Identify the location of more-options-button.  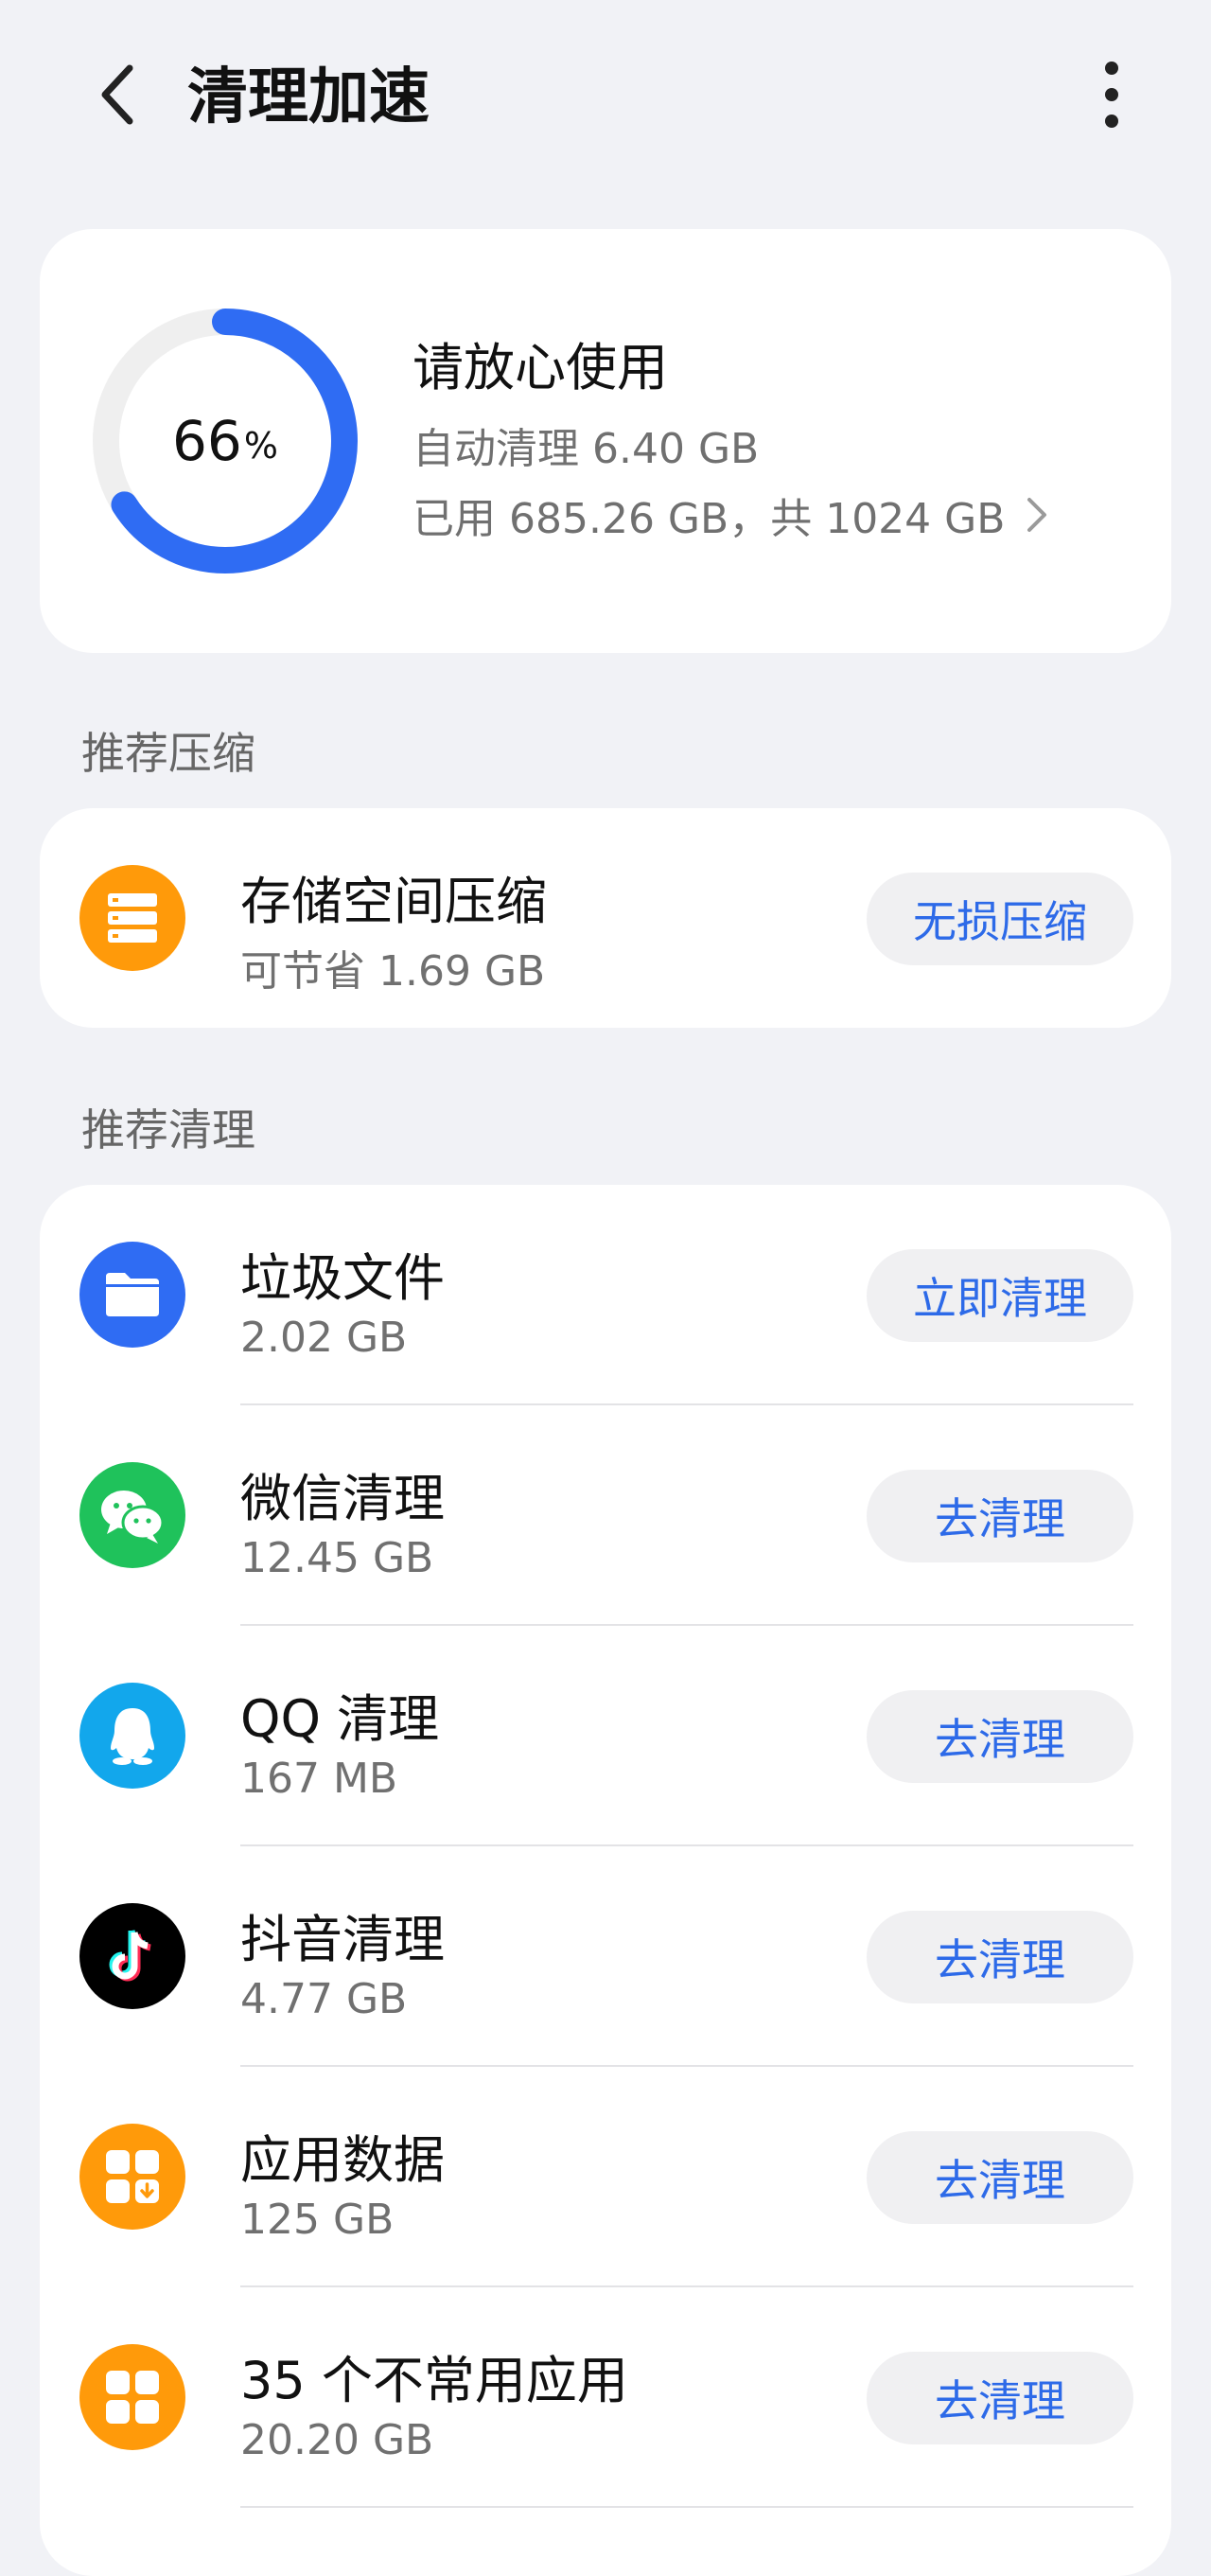
(1112, 94).